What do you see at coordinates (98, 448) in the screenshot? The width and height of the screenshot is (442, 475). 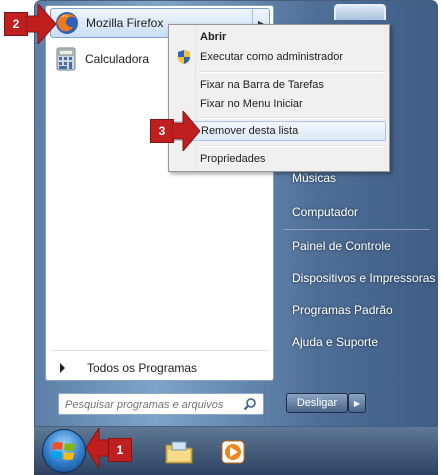 I see `arrow-left-icon` at bounding box center [98, 448].